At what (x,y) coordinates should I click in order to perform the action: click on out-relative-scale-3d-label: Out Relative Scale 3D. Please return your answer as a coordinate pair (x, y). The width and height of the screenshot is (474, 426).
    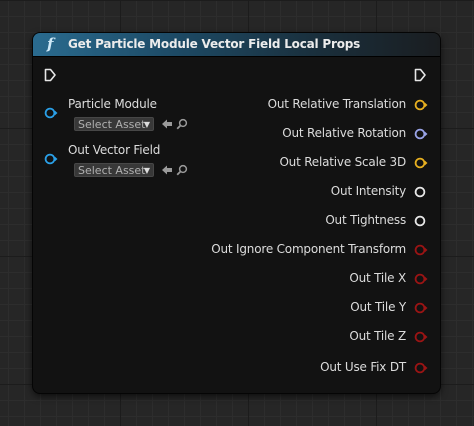
    Looking at the image, I should click on (342, 162).